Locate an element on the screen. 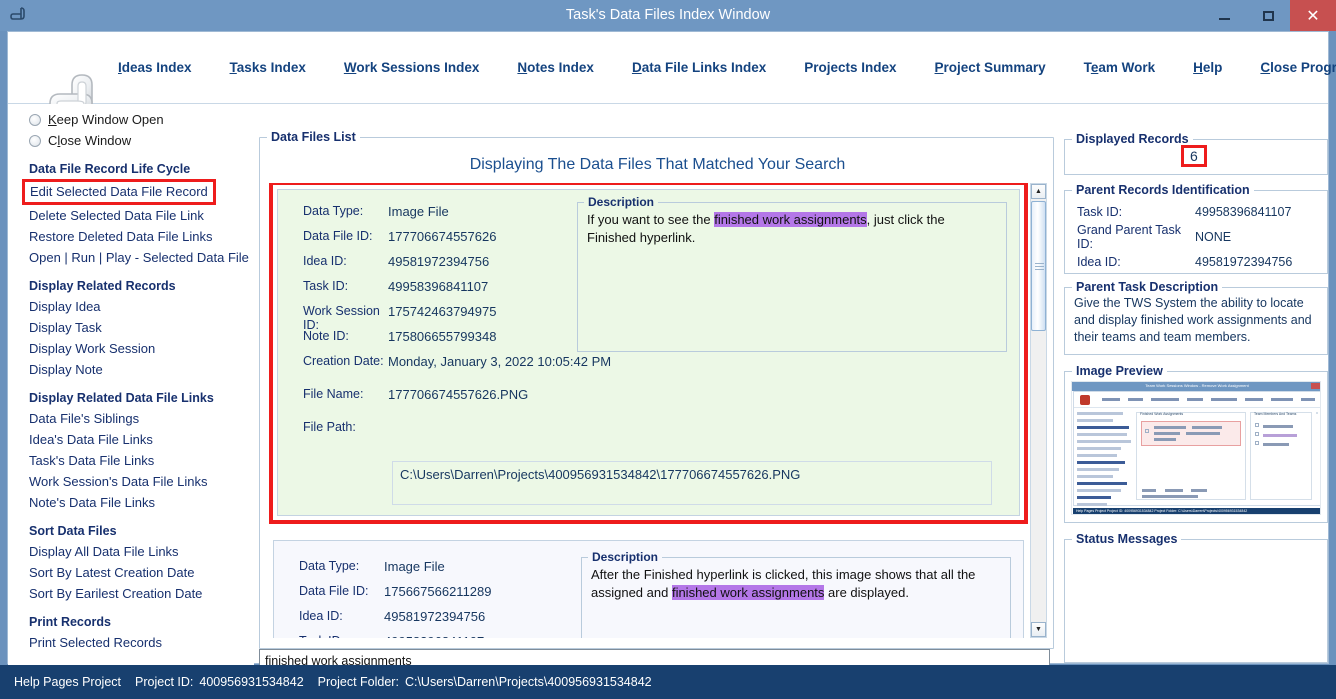 The image size is (1336, 699). menu-item-projects-index: Projects Index is located at coordinates (850, 67).